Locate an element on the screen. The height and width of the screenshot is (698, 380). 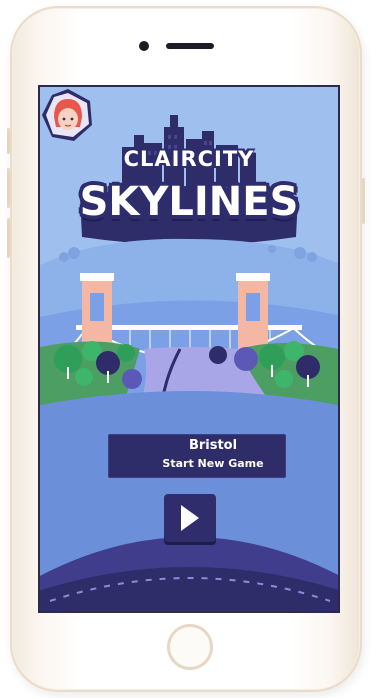
start-new-game-button: Bristol Start New Game is located at coordinates (197, 456).